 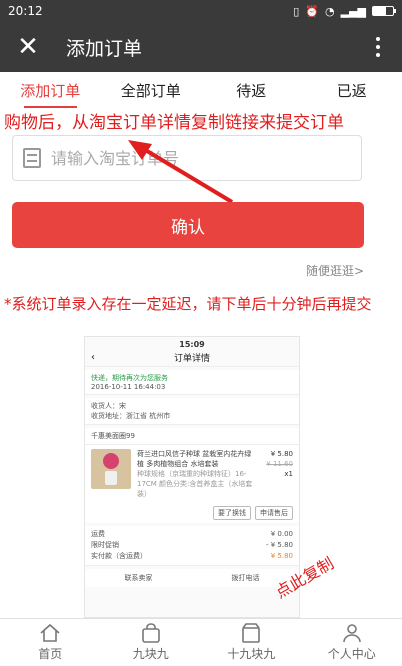 I want to click on receiver-label: 收货人：宋, so click(x=108, y=406).